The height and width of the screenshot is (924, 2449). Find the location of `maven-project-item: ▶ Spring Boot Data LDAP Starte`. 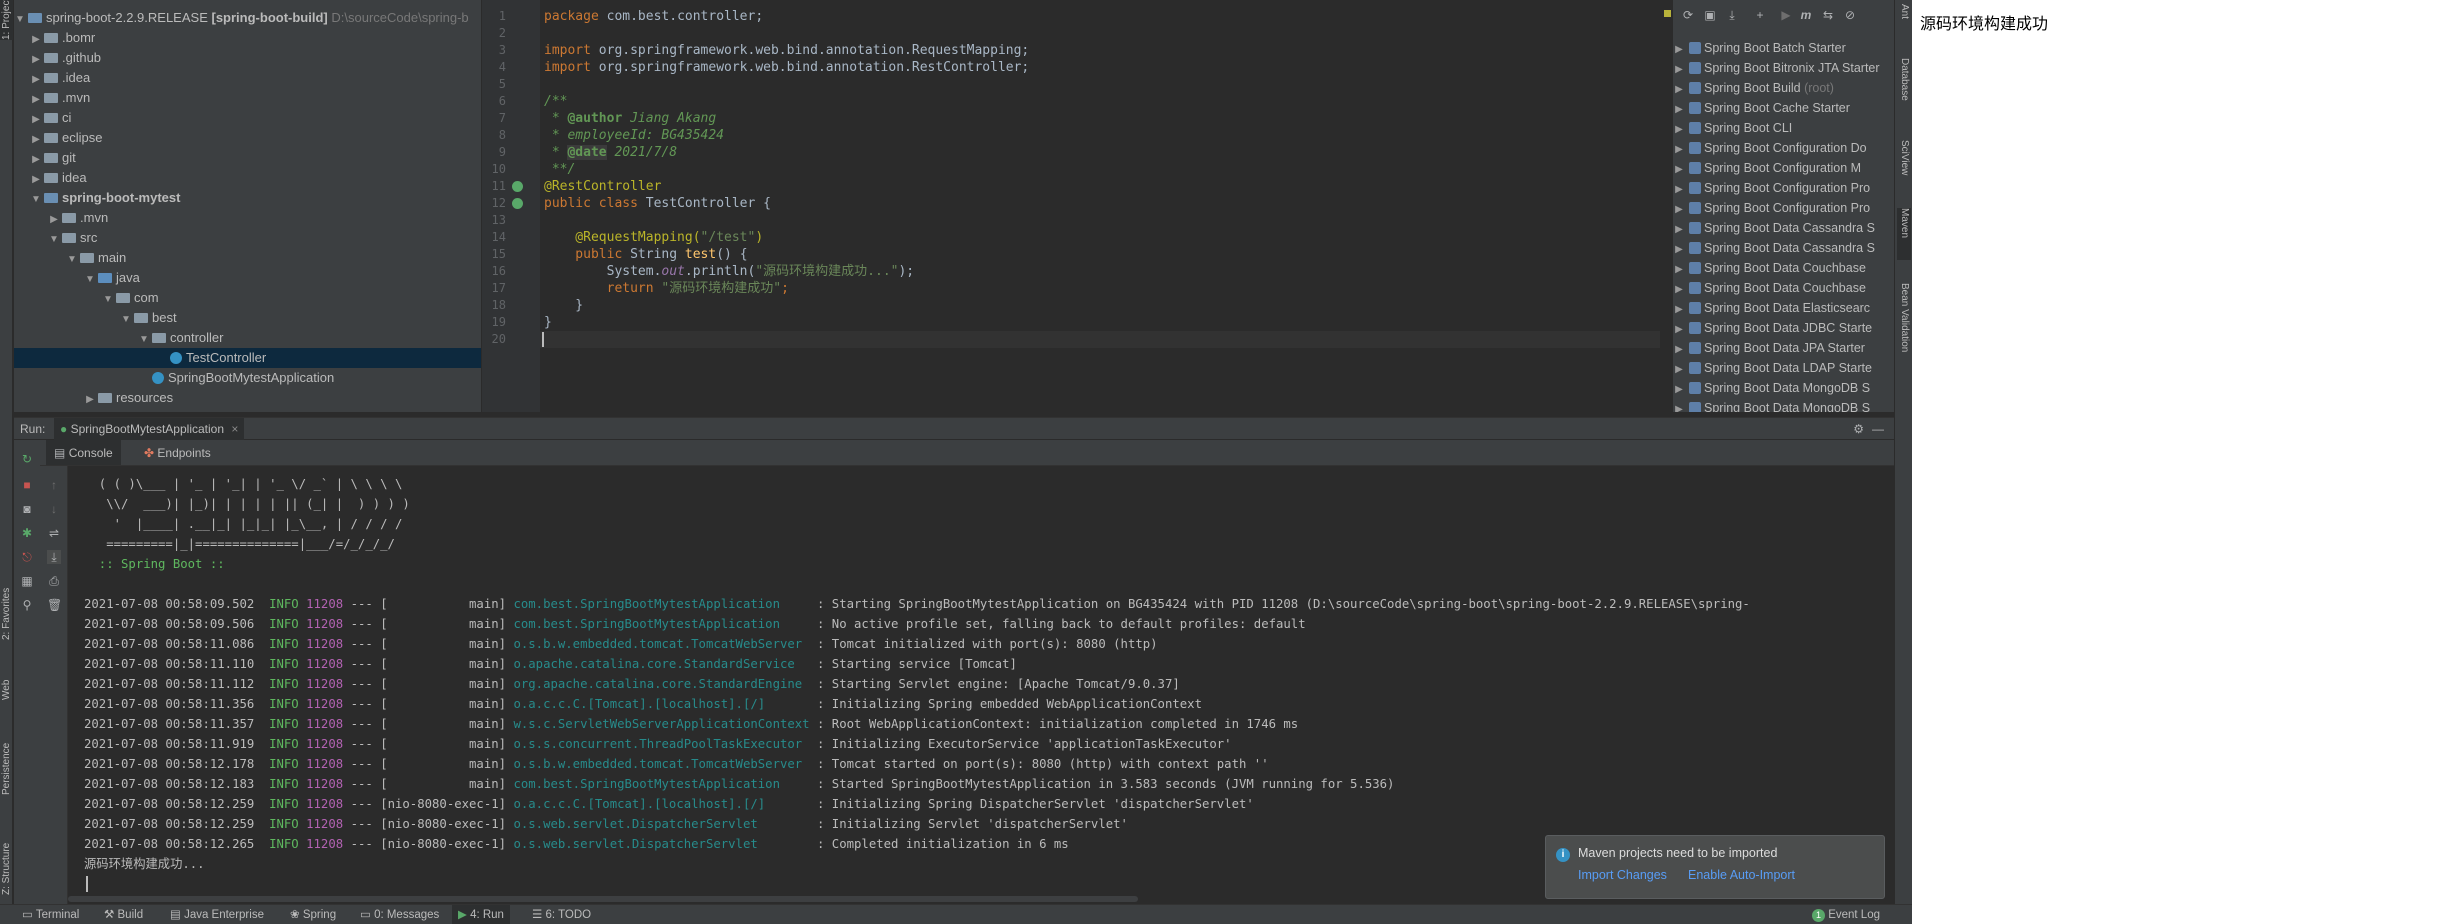

maven-project-item: ▶ Spring Boot Data LDAP Starte is located at coordinates (1783, 368).